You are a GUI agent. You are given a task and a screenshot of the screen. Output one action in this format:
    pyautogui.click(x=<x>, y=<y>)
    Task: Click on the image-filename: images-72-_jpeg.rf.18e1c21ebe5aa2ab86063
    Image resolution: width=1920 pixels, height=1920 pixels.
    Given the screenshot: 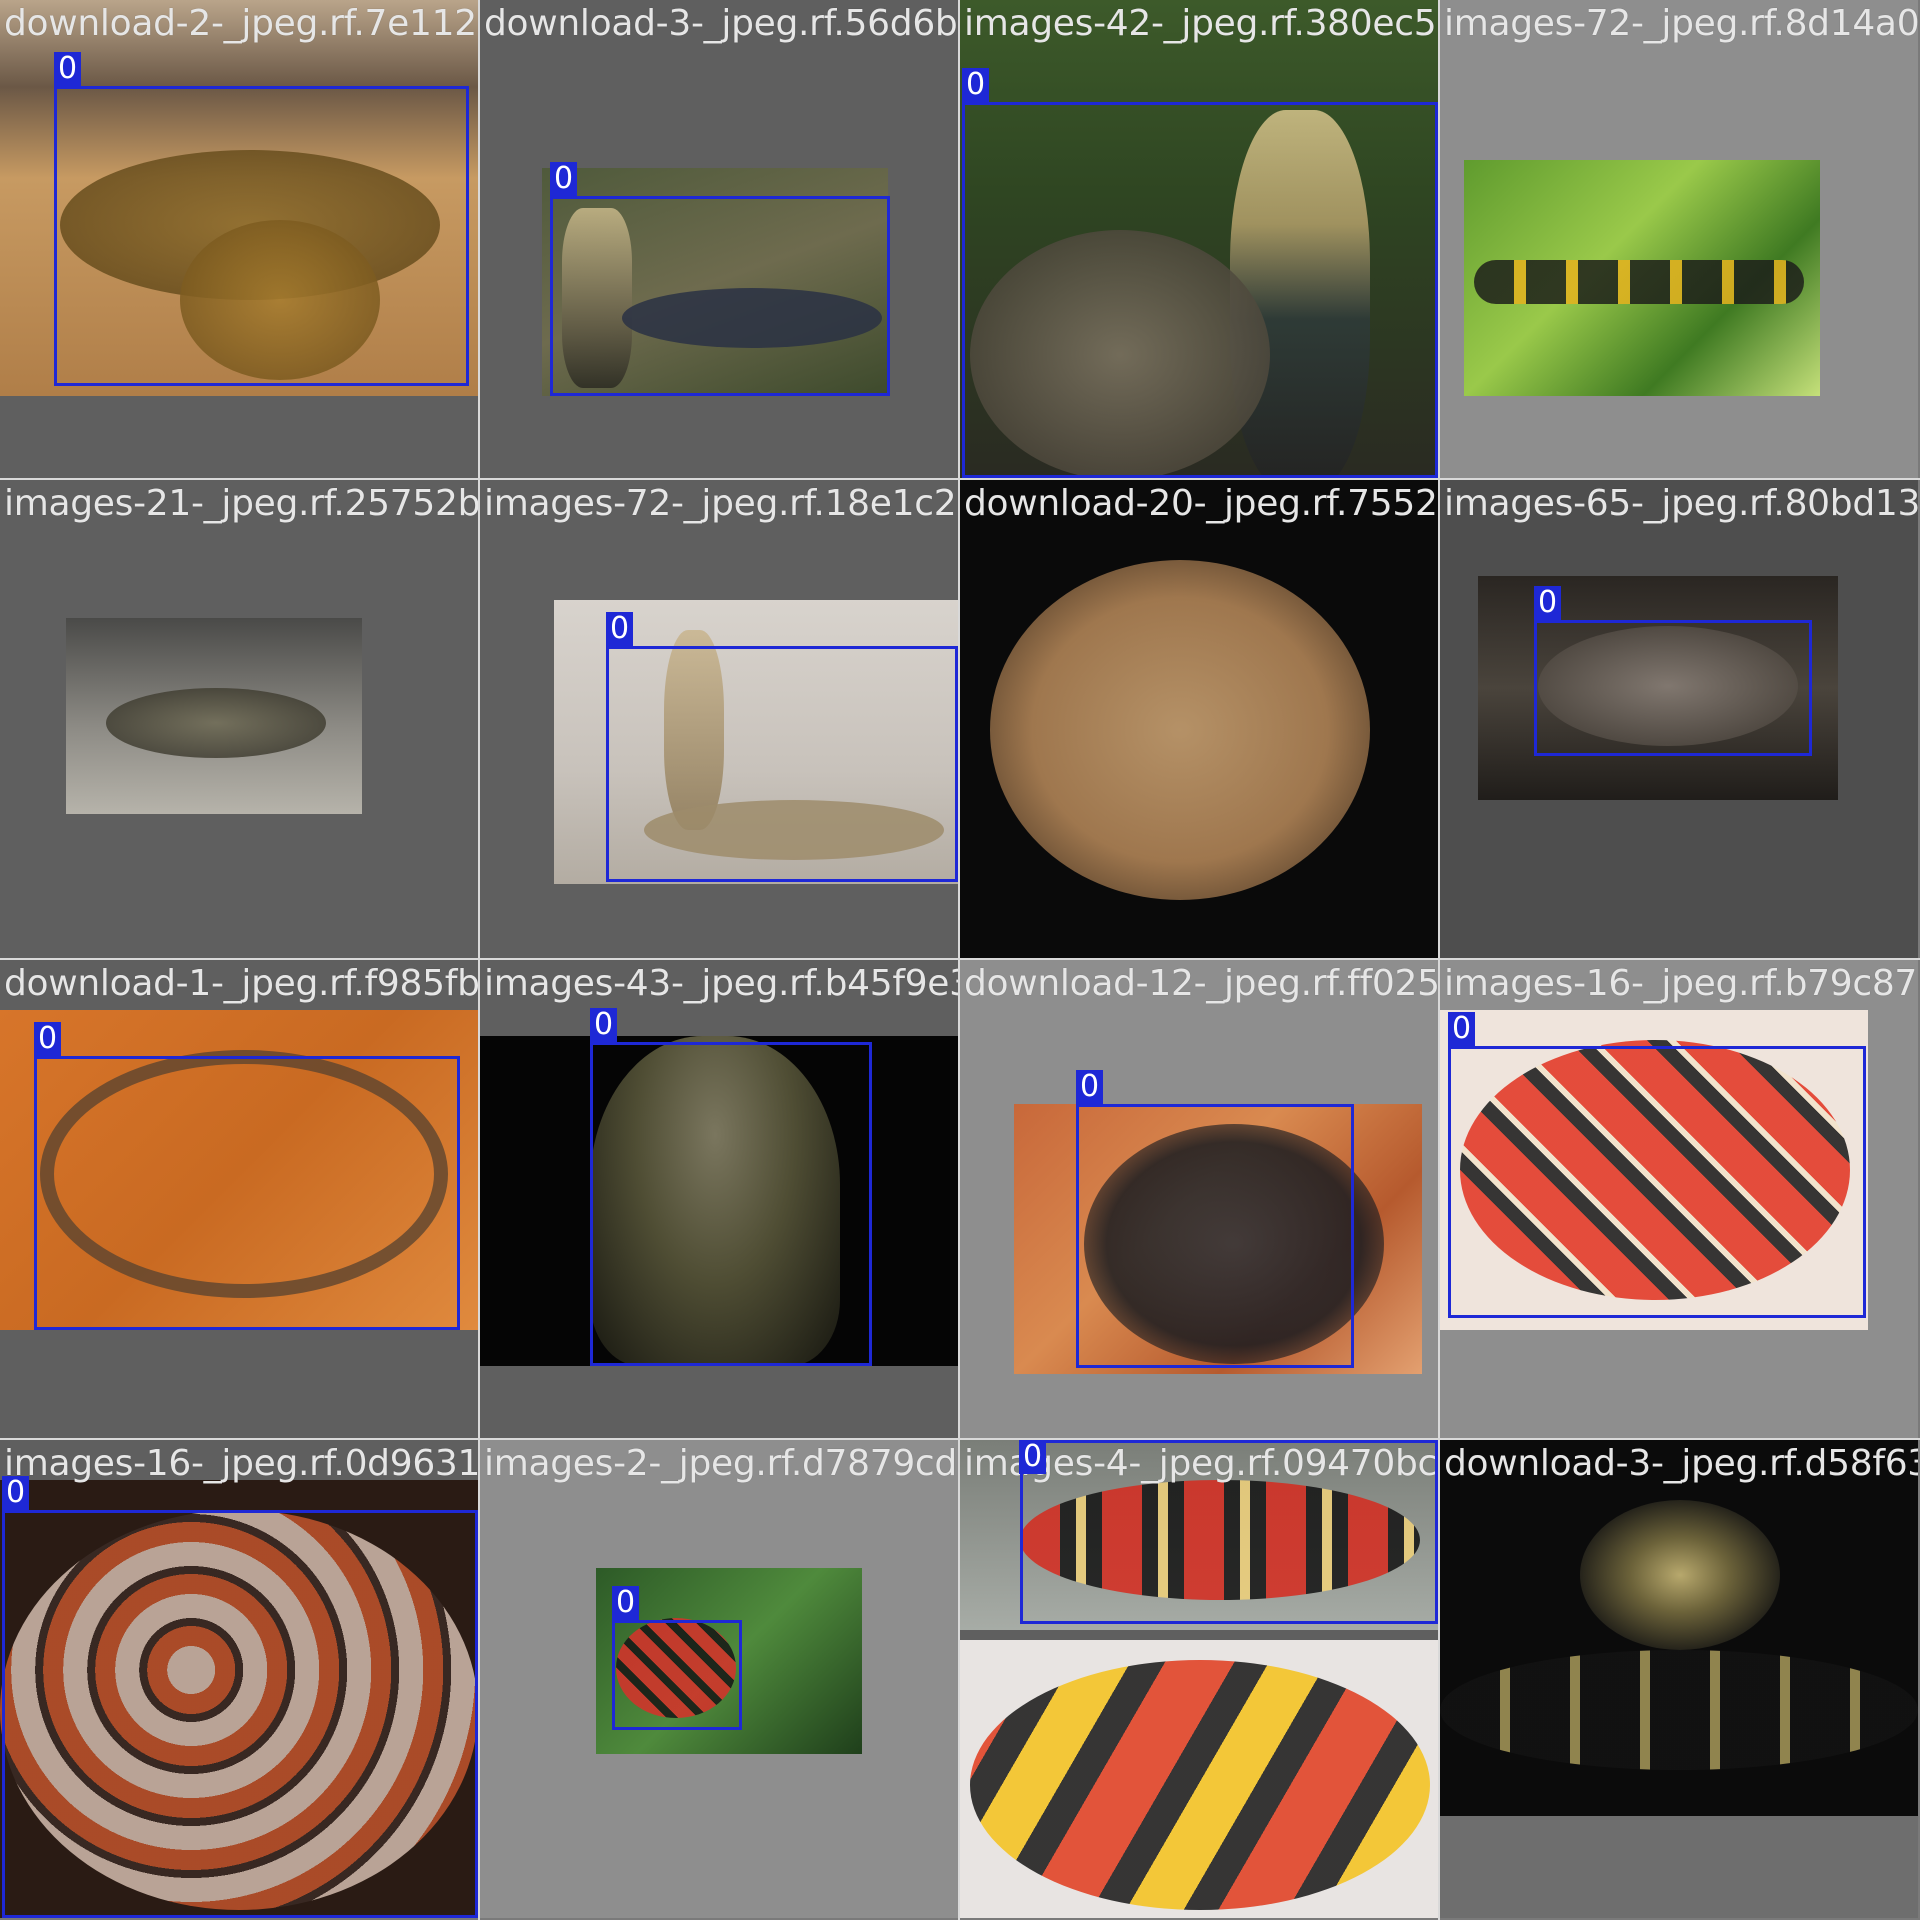 What is the action you would take?
    pyautogui.click(x=721, y=503)
    